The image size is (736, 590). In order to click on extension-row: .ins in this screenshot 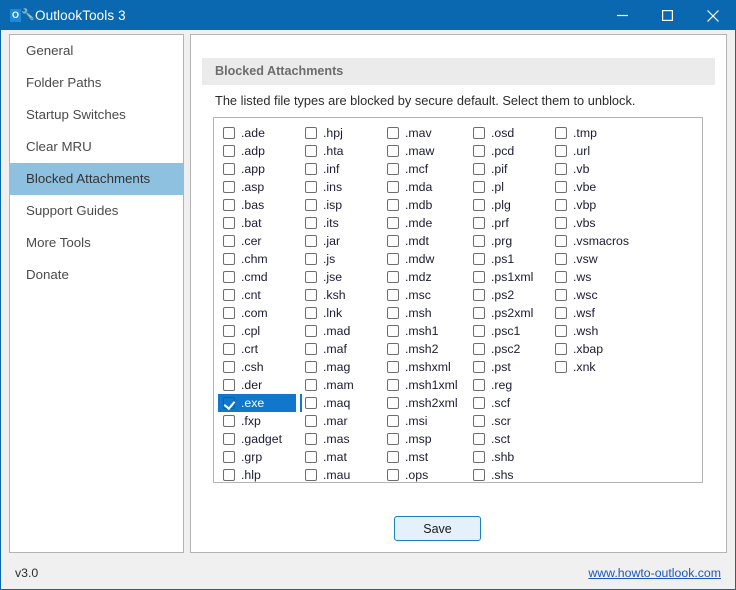, I will do `click(339, 187)`.